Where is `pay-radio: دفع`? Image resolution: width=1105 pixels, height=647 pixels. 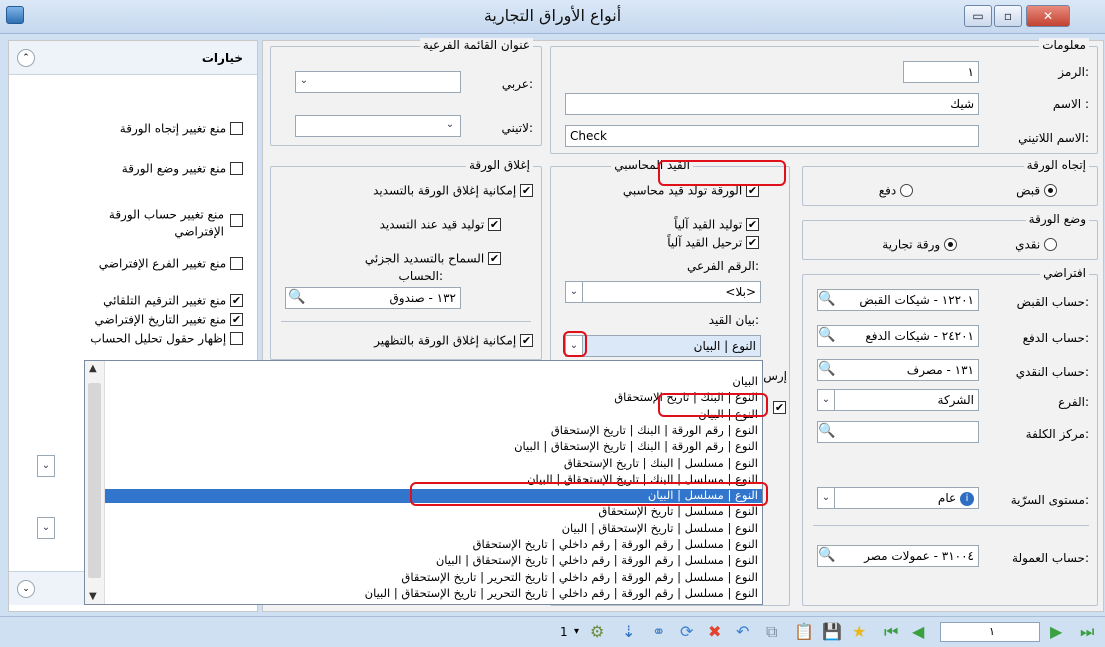 pay-radio: دفع is located at coordinates (896, 190).